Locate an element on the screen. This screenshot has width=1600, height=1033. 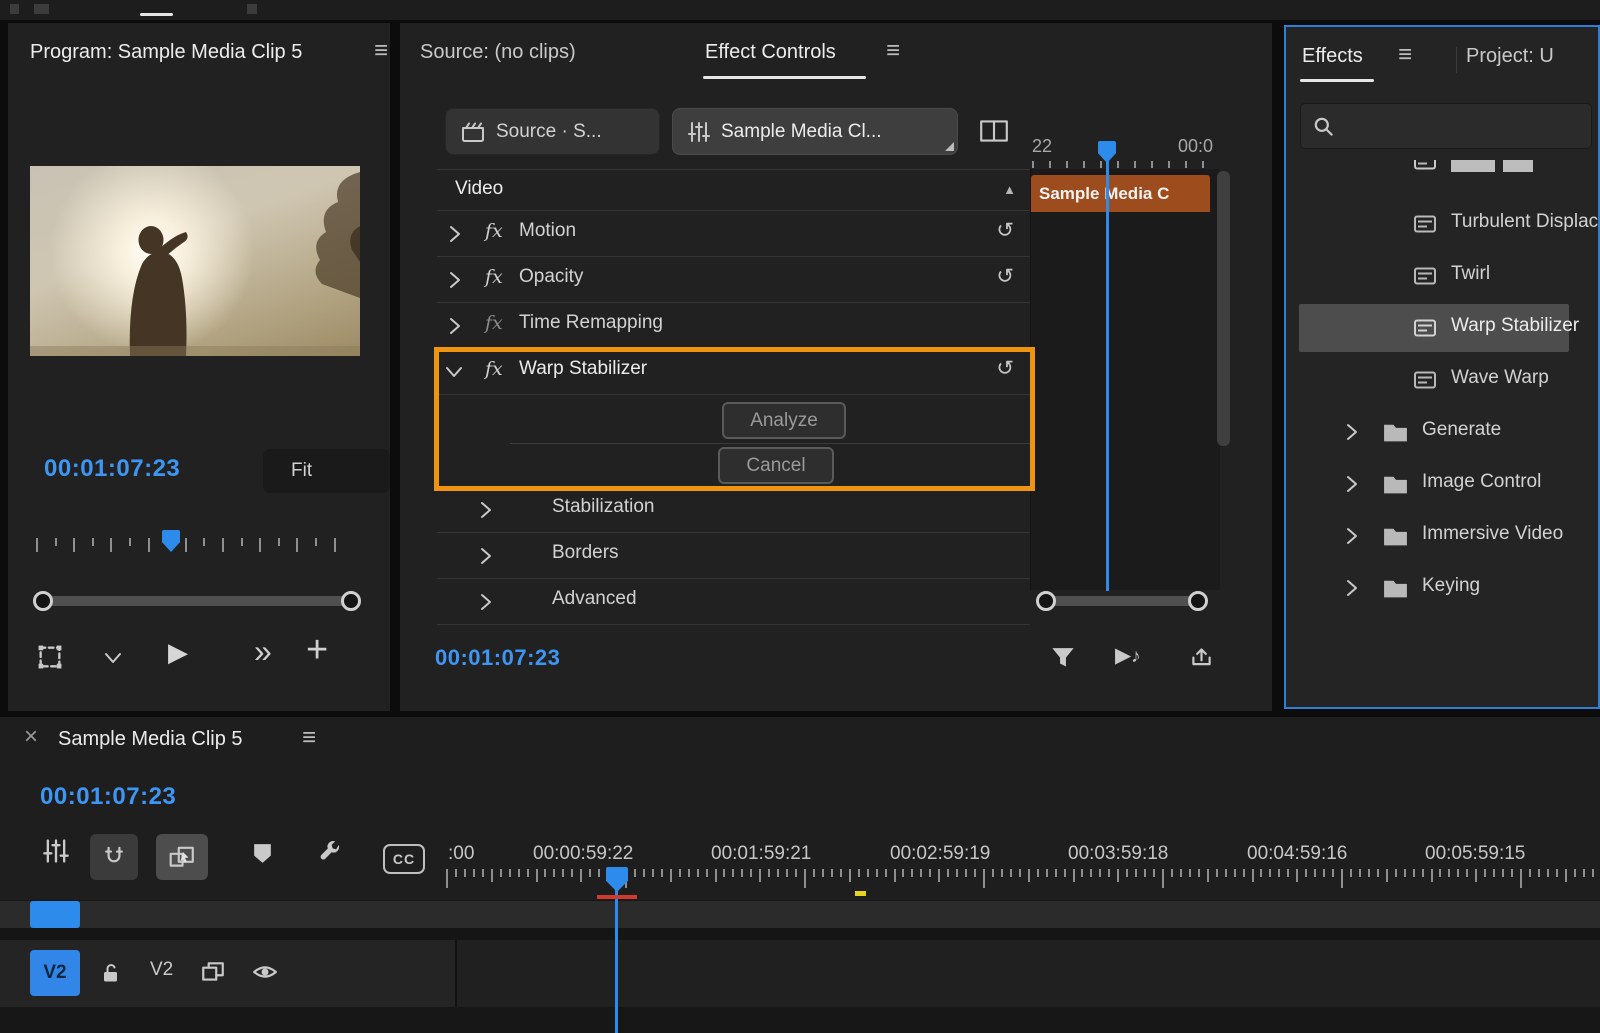
effects-folder-item: Image Control is located at coordinates (1444, 484).